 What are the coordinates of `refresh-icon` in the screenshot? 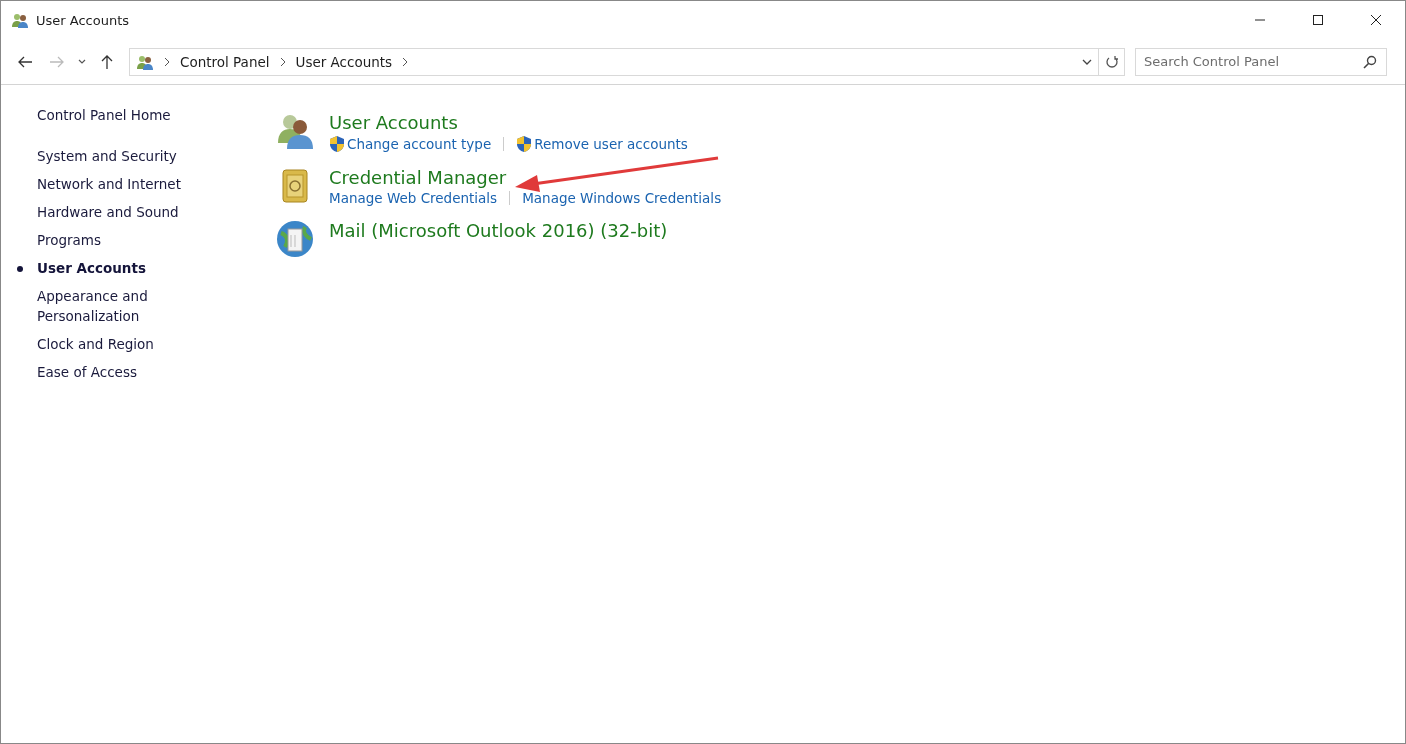 It's located at (1111, 61).